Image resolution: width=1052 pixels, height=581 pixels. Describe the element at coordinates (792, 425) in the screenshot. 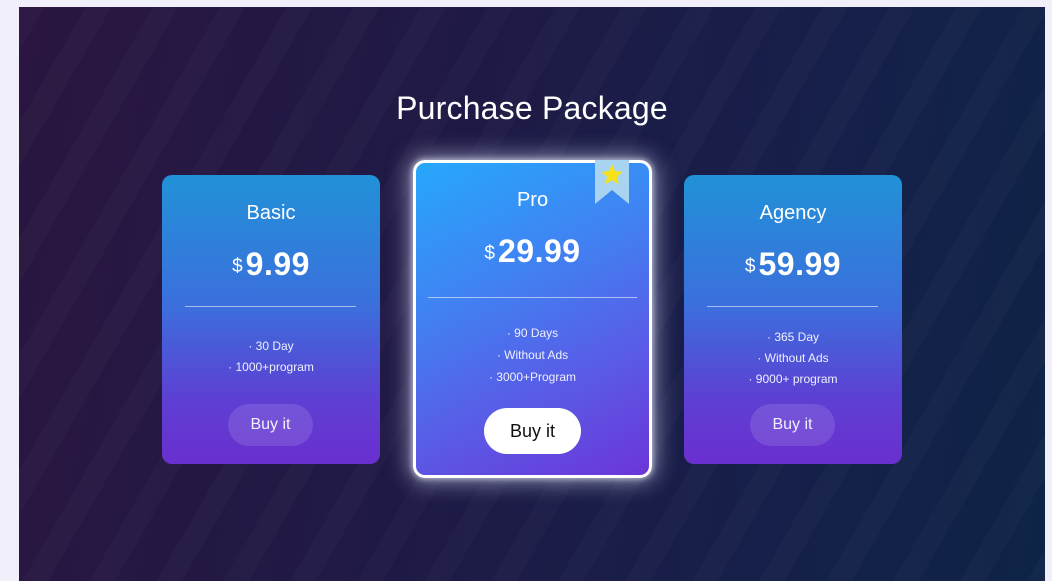

I see `buy-button-agency: Buy it` at that location.